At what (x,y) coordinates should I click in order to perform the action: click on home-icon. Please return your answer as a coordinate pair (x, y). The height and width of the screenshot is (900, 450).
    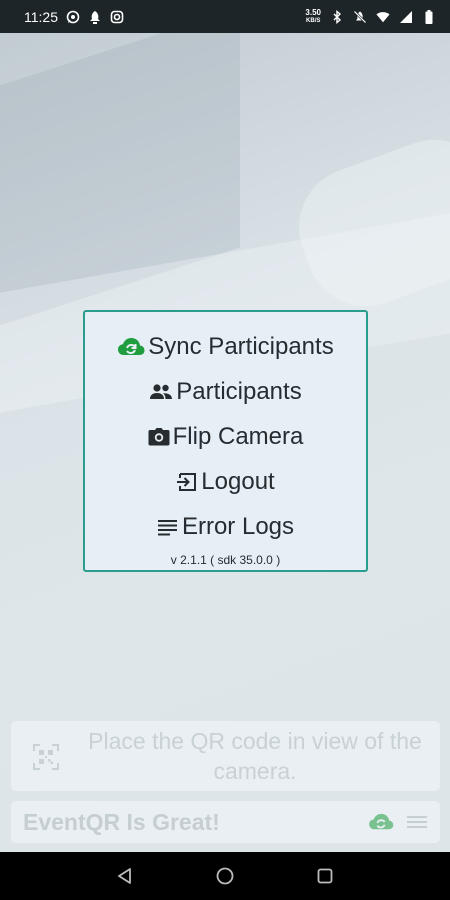
    Looking at the image, I should click on (225, 876).